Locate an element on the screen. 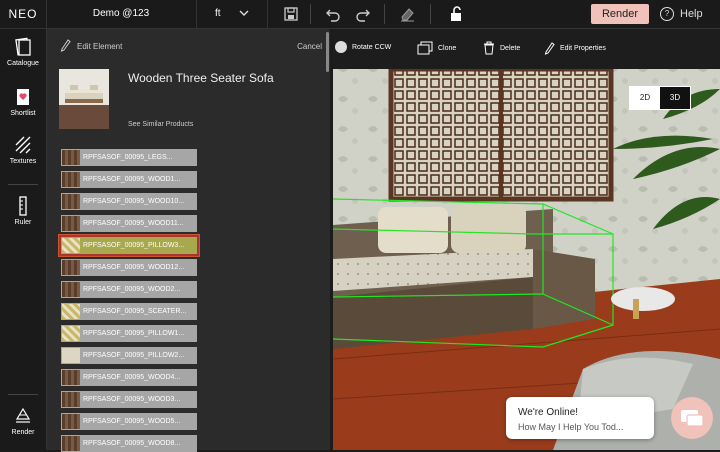  sidebar-item-textures: Textures is located at coordinates (23, 150).